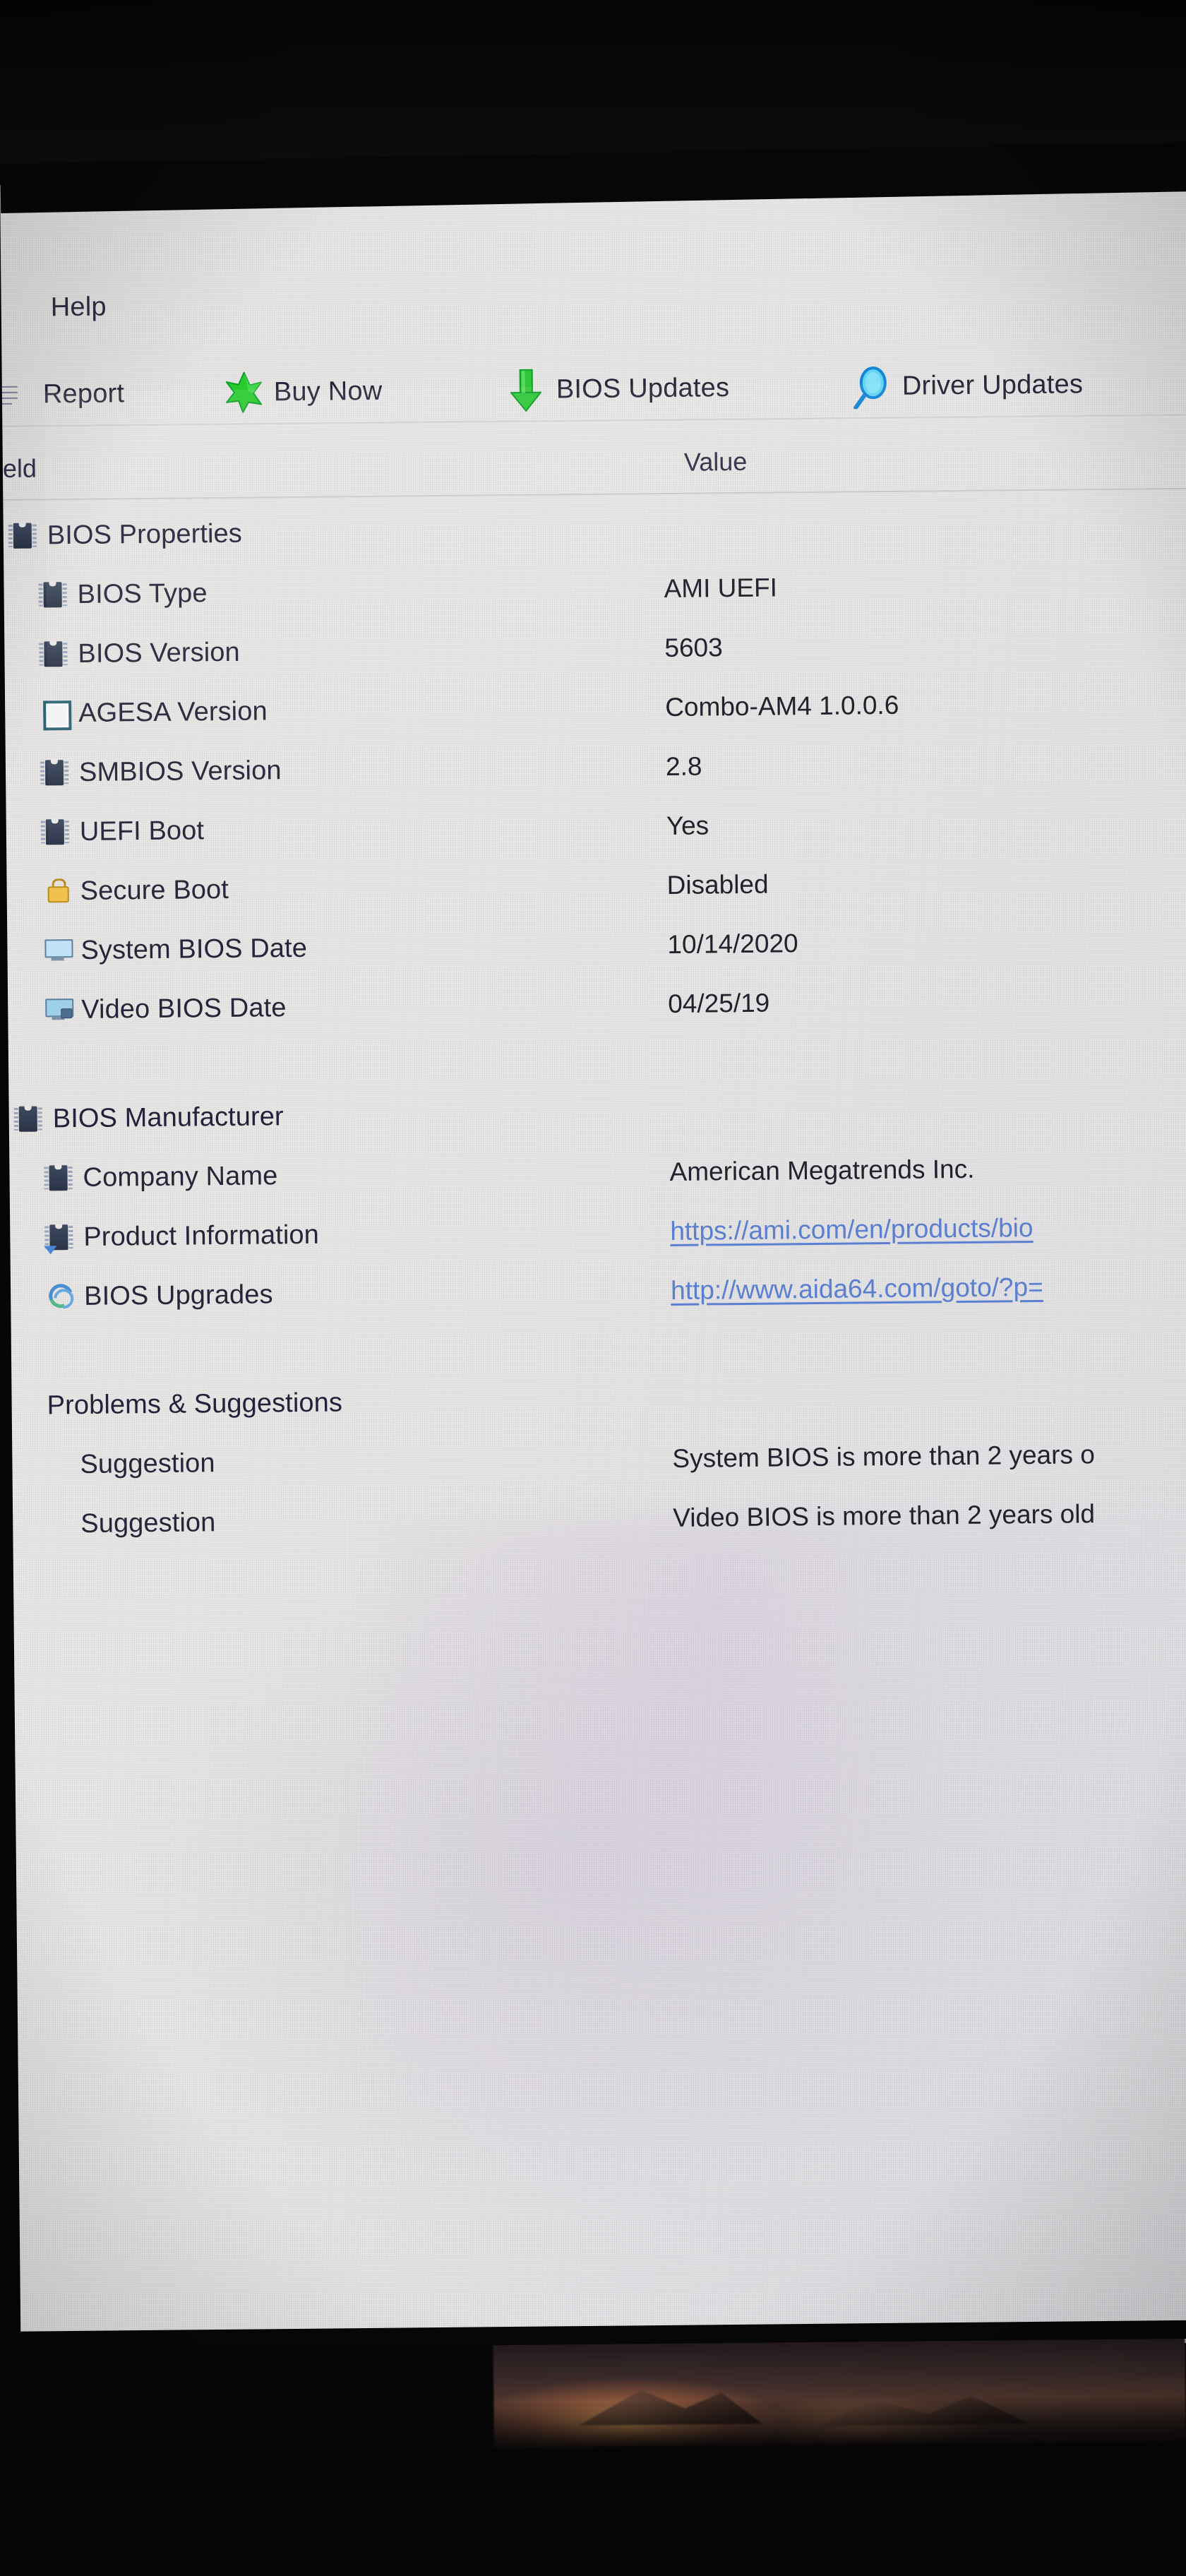  I want to click on row-field: Product Information, so click(164, 1236).